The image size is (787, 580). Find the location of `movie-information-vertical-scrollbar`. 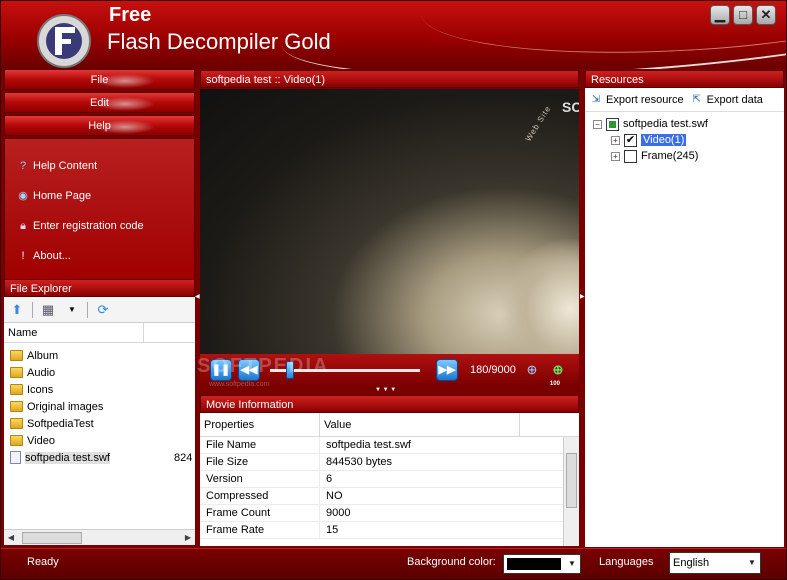

movie-information-vertical-scrollbar is located at coordinates (571, 491).